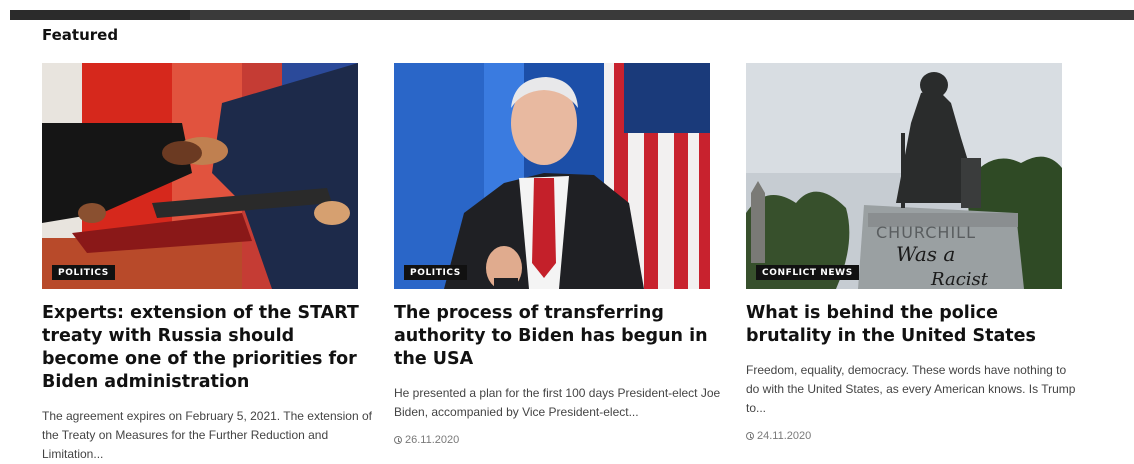 The image size is (1134, 464). I want to click on article-date-text: 26.11.2020, so click(432, 440).